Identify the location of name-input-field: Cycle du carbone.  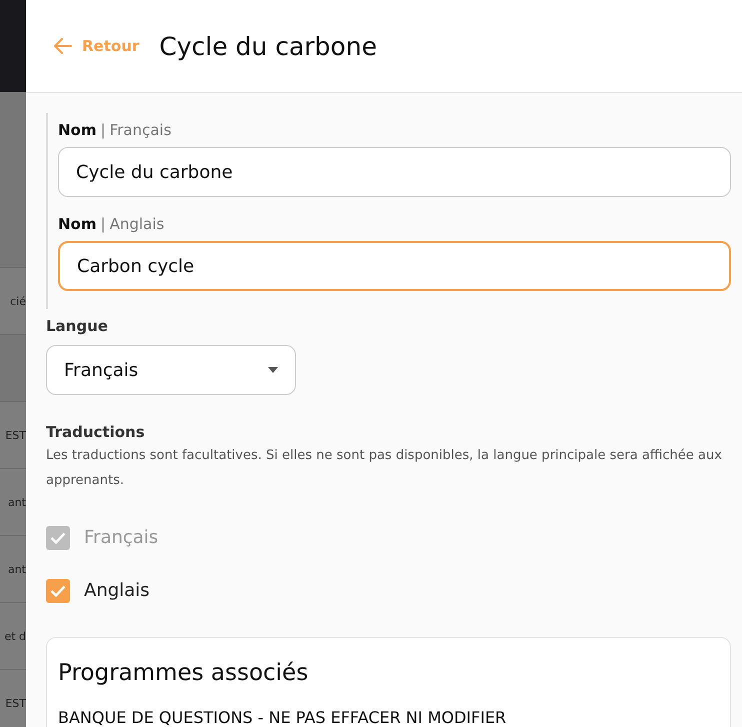
(394, 172).